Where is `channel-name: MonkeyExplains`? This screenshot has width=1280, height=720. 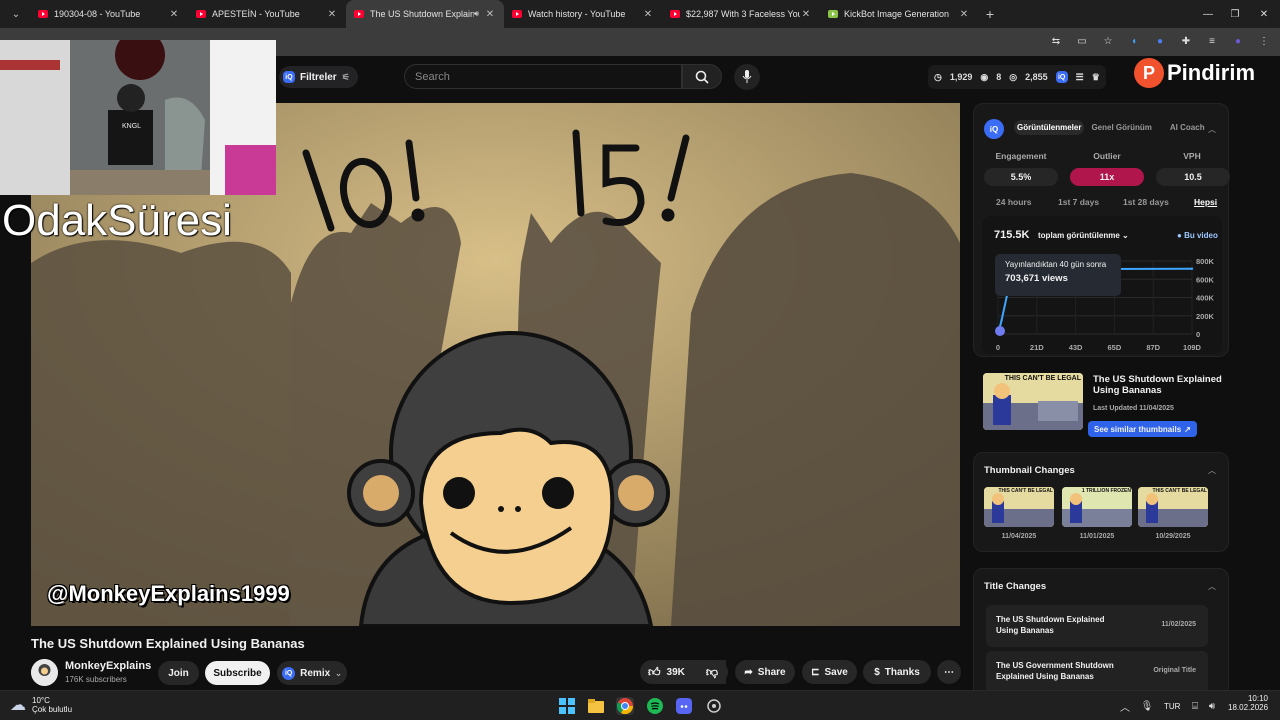 channel-name: MonkeyExplains is located at coordinates (108, 666).